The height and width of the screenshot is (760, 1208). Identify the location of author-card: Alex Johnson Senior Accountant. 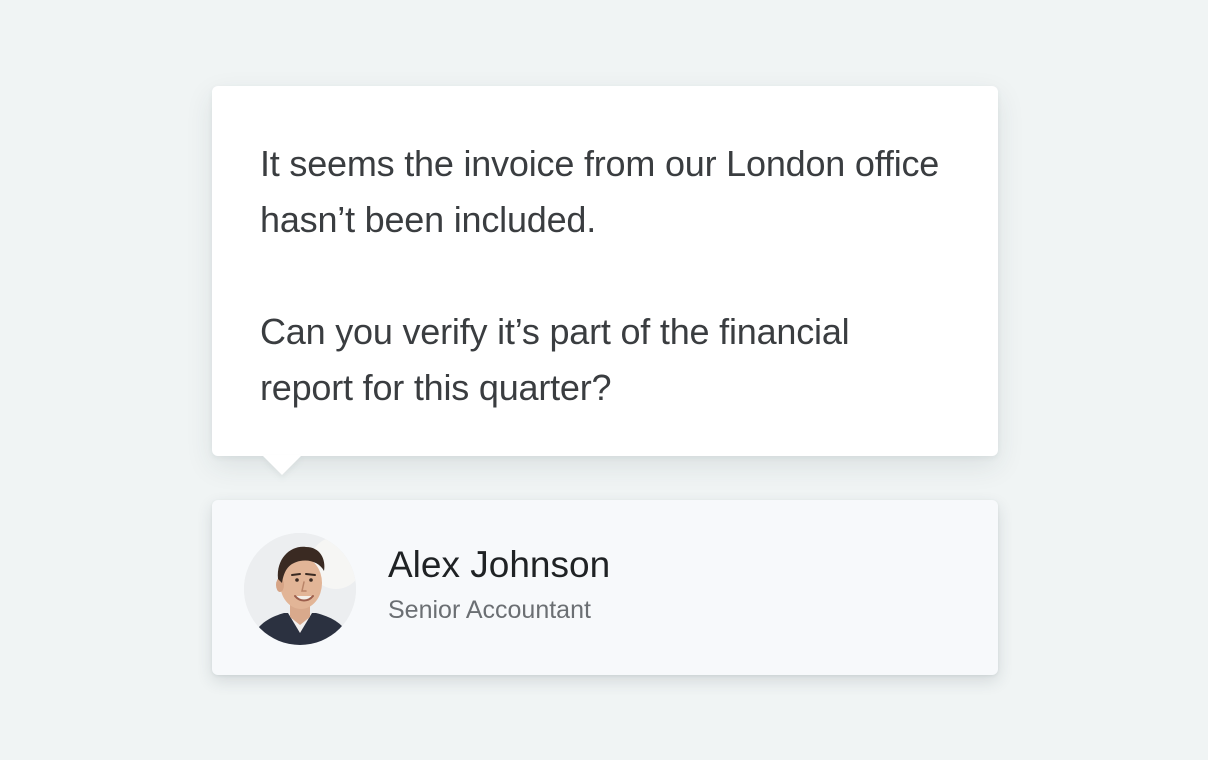
(605, 587).